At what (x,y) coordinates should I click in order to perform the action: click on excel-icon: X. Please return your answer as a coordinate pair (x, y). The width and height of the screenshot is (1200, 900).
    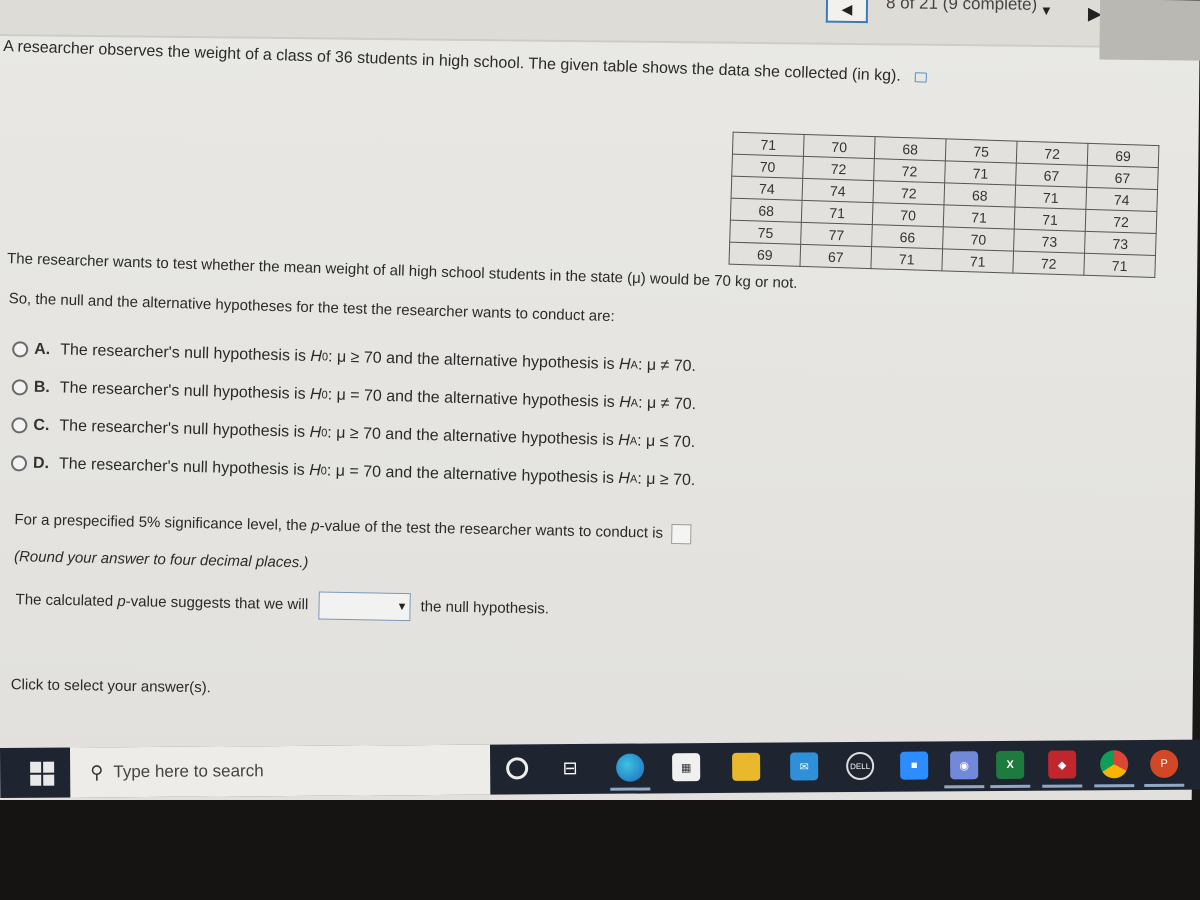
    Looking at the image, I should click on (1010, 765).